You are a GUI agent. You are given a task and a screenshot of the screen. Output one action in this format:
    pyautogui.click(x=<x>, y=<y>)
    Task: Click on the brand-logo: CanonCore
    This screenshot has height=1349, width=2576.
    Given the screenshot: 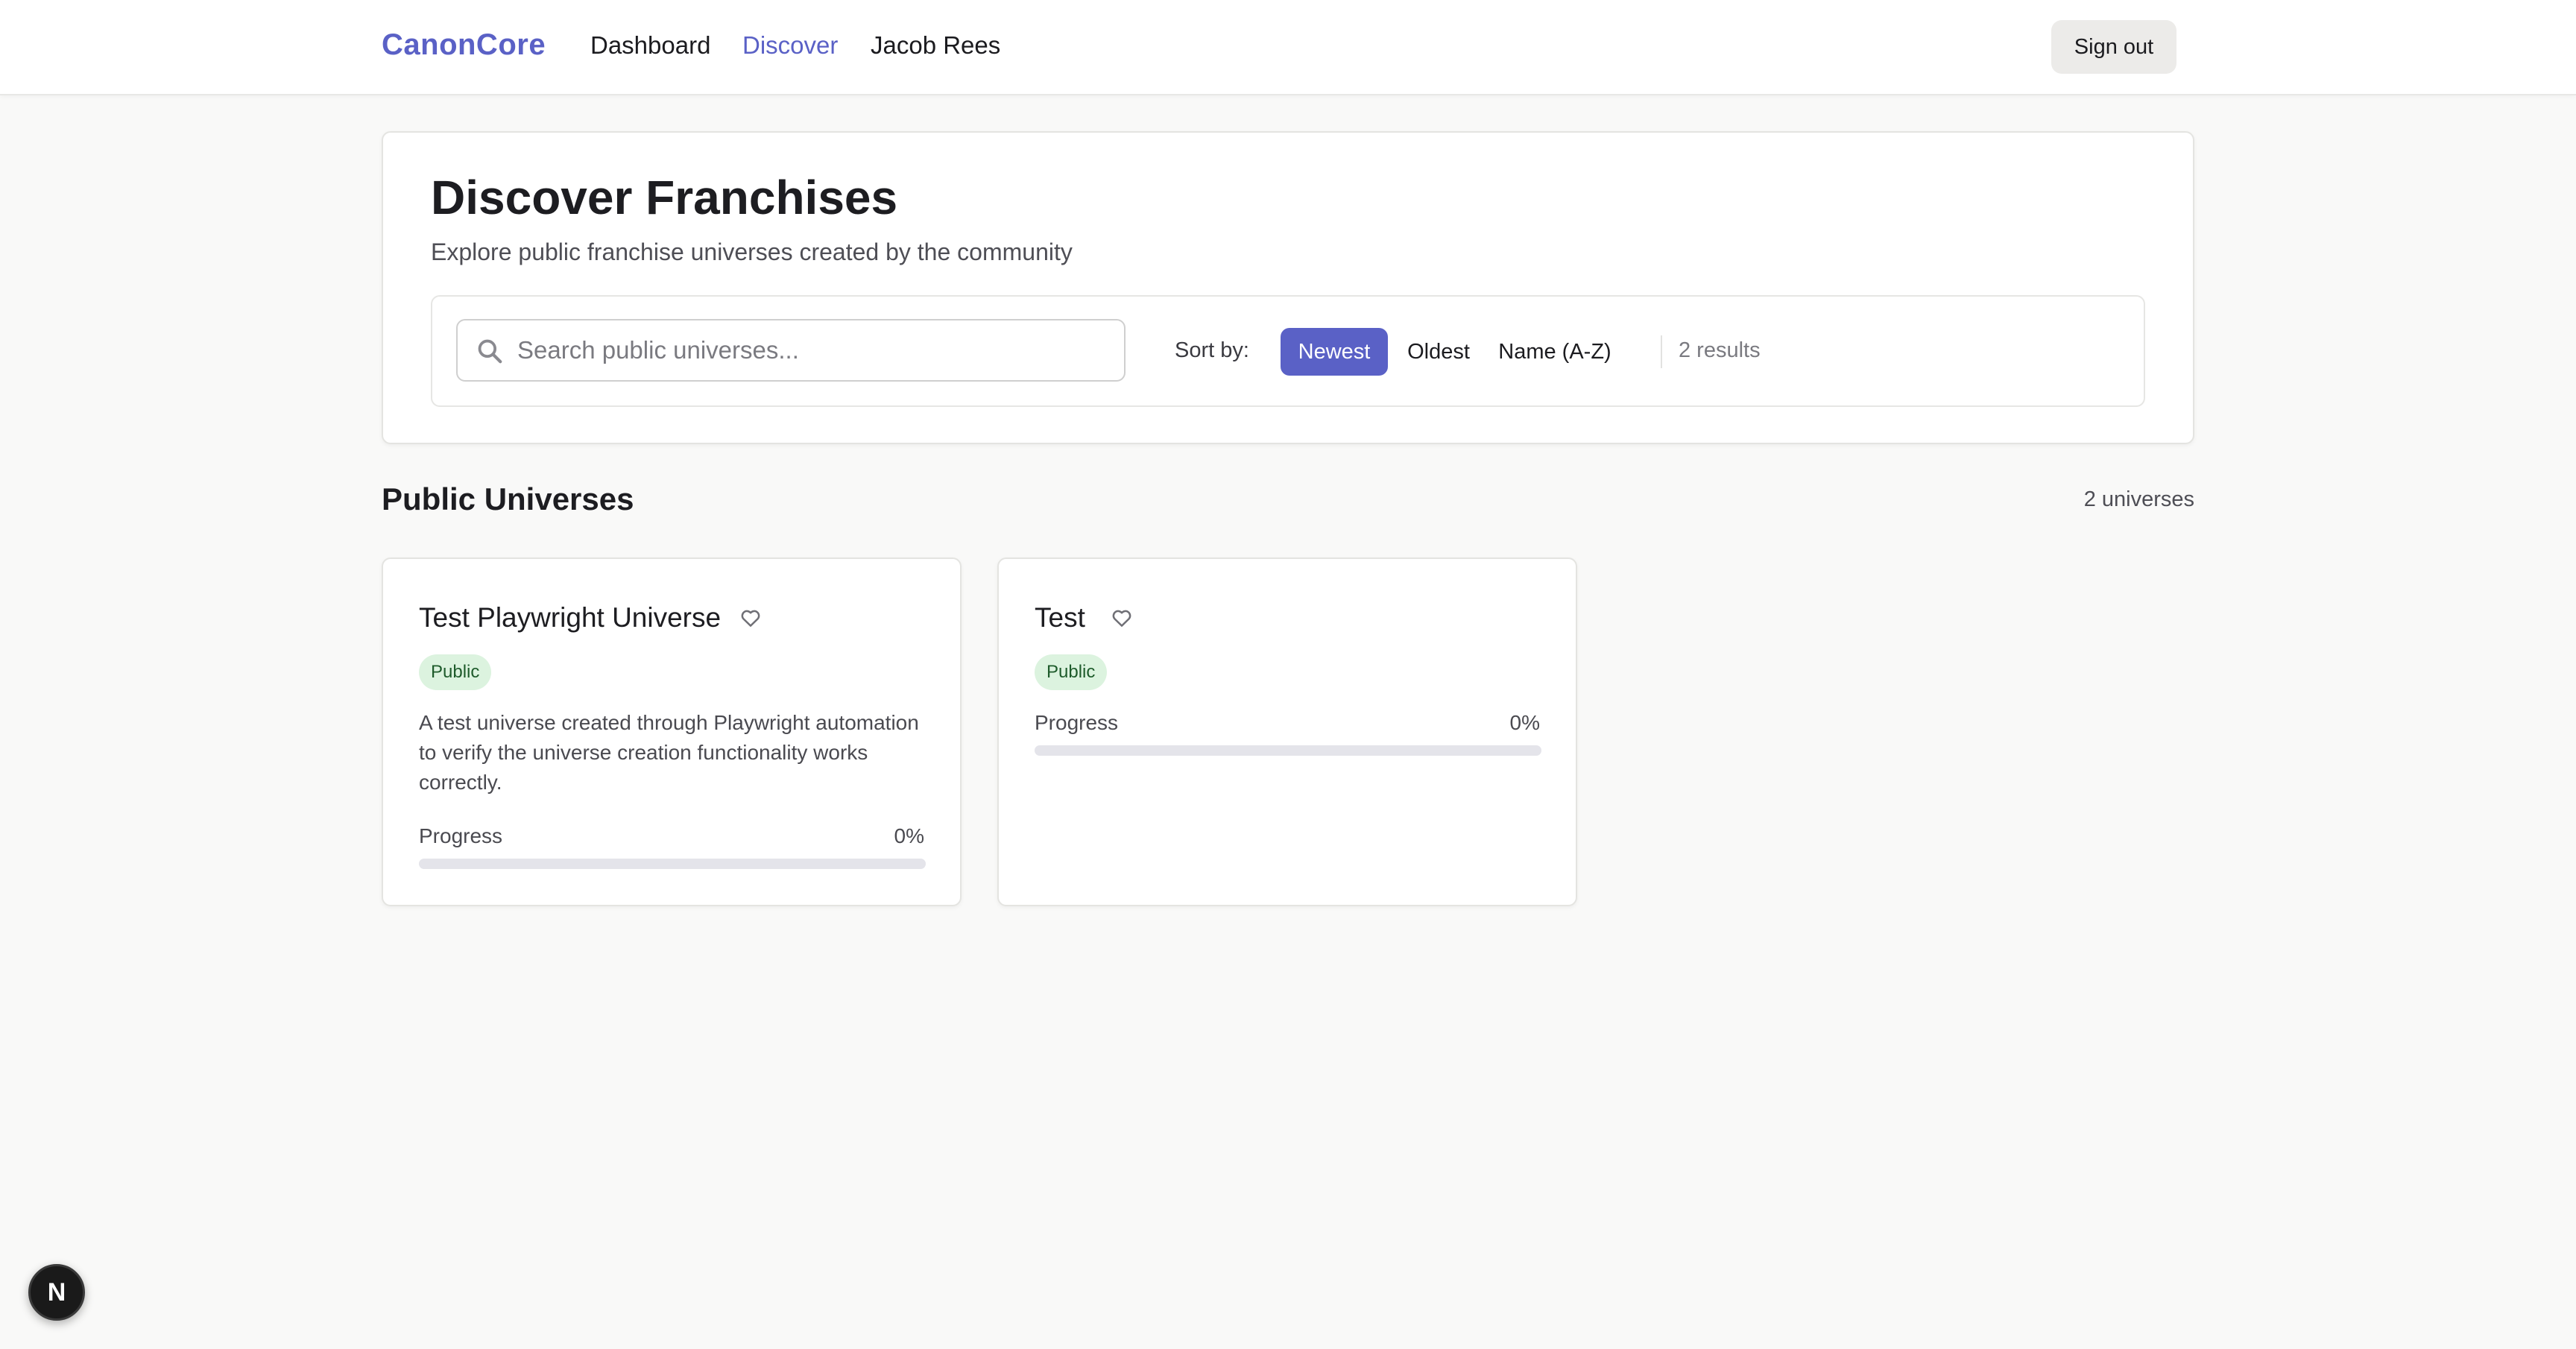 What is the action you would take?
    pyautogui.click(x=464, y=45)
    